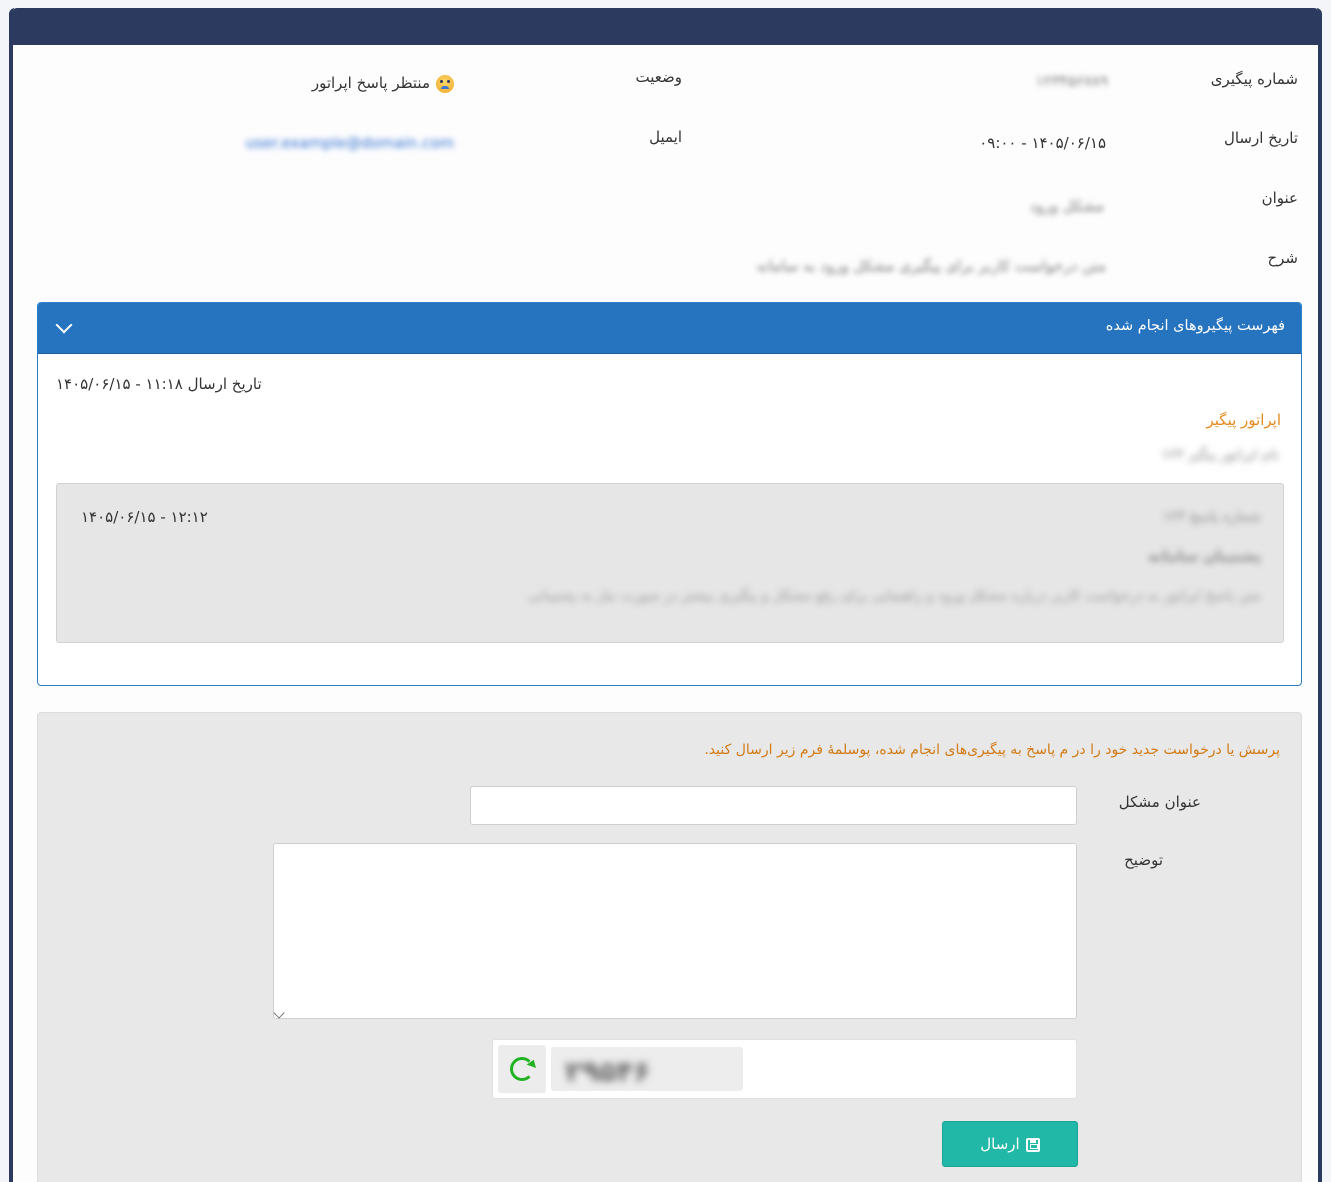 The width and height of the screenshot is (1331, 1182). Describe the element at coordinates (773, 805) in the screenshot. I see `title-input` at that location.